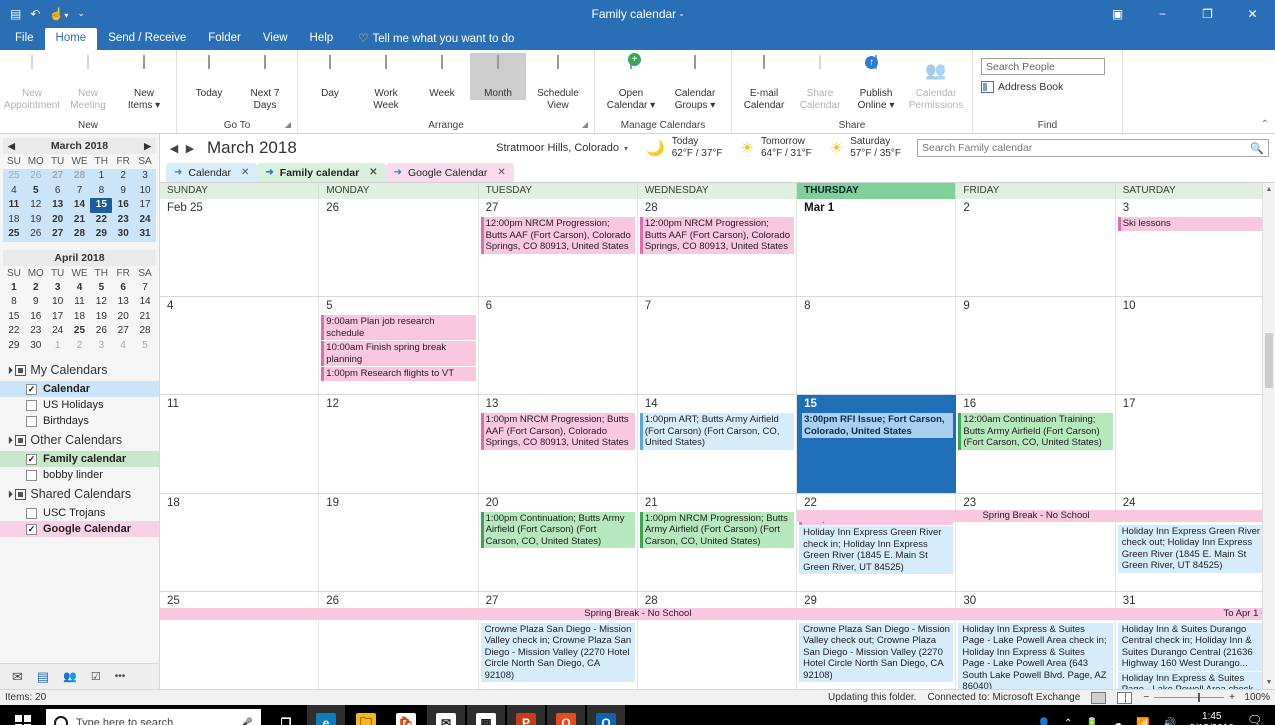 The image size is (1275, 725). What do you see at coordinates (70, 676) in the screenshot?
I see `people-icon: 👥` at bounding box center [70, 676].